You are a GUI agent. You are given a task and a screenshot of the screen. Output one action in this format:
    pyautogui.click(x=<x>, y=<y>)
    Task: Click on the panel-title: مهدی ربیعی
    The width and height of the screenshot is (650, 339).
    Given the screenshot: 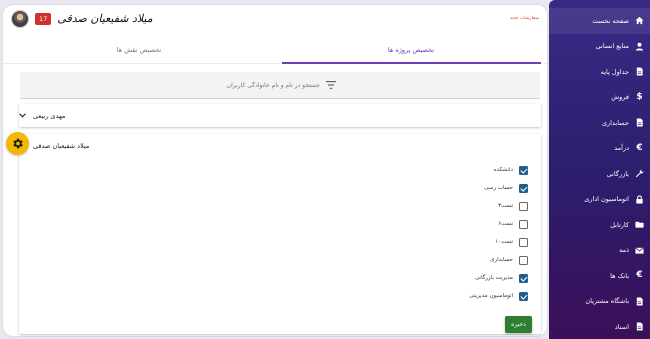 What is the action you would take?
    pyautogui.click(x=49, y=115)
    